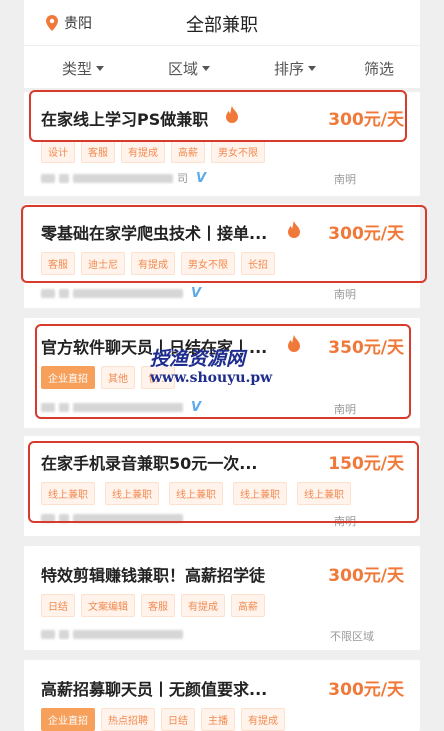 This screenshot has width=444, height=731. I want to click on top-bar: 贵阳 全部兼职, so click(222, 23).